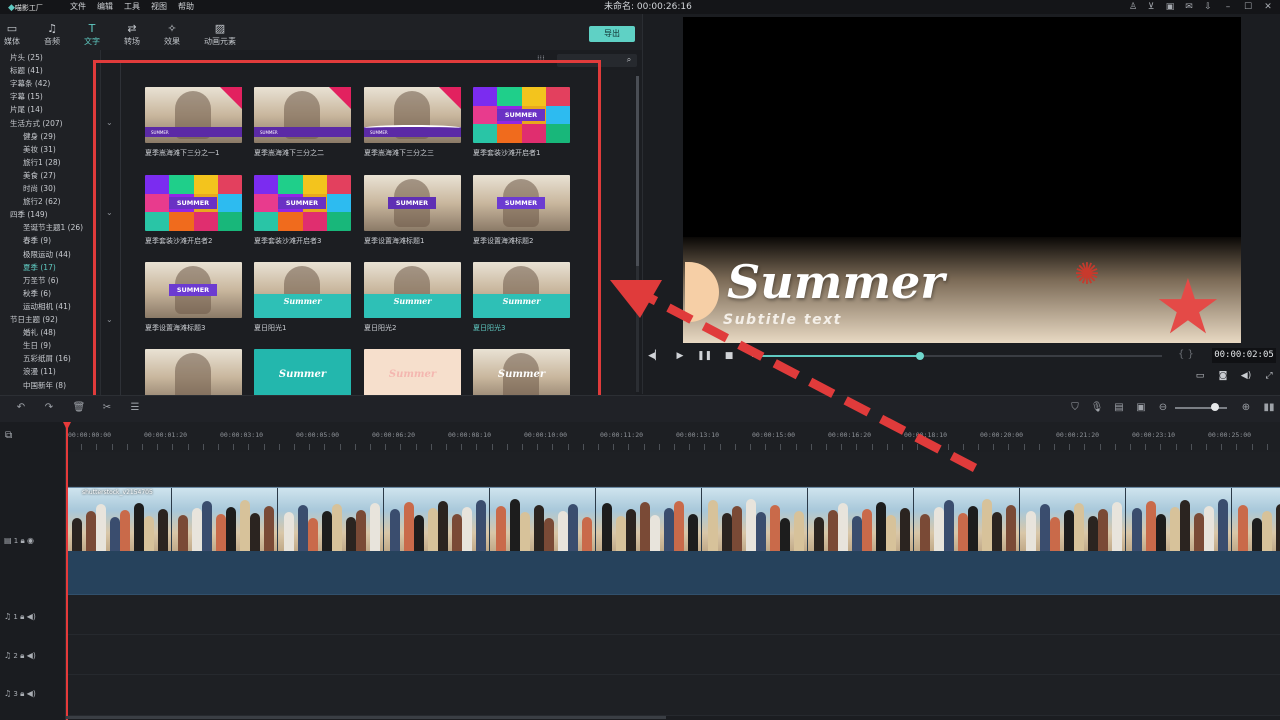 The width and height of the screenshot is (1280, 720). I want to click on add-track-icon: ⧉, so click(8, 435).